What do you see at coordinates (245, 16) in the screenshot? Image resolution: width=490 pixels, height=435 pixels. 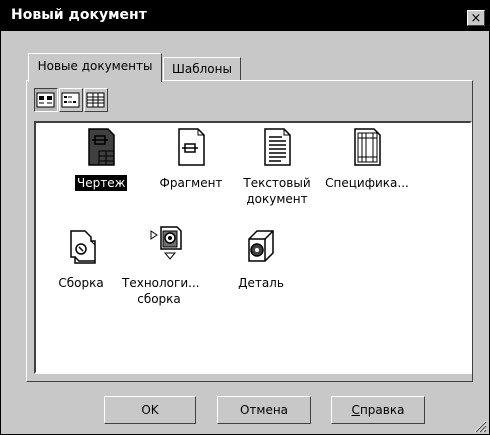 I see `title-bar: Новый документ ×` at bounding box center [245, 16].